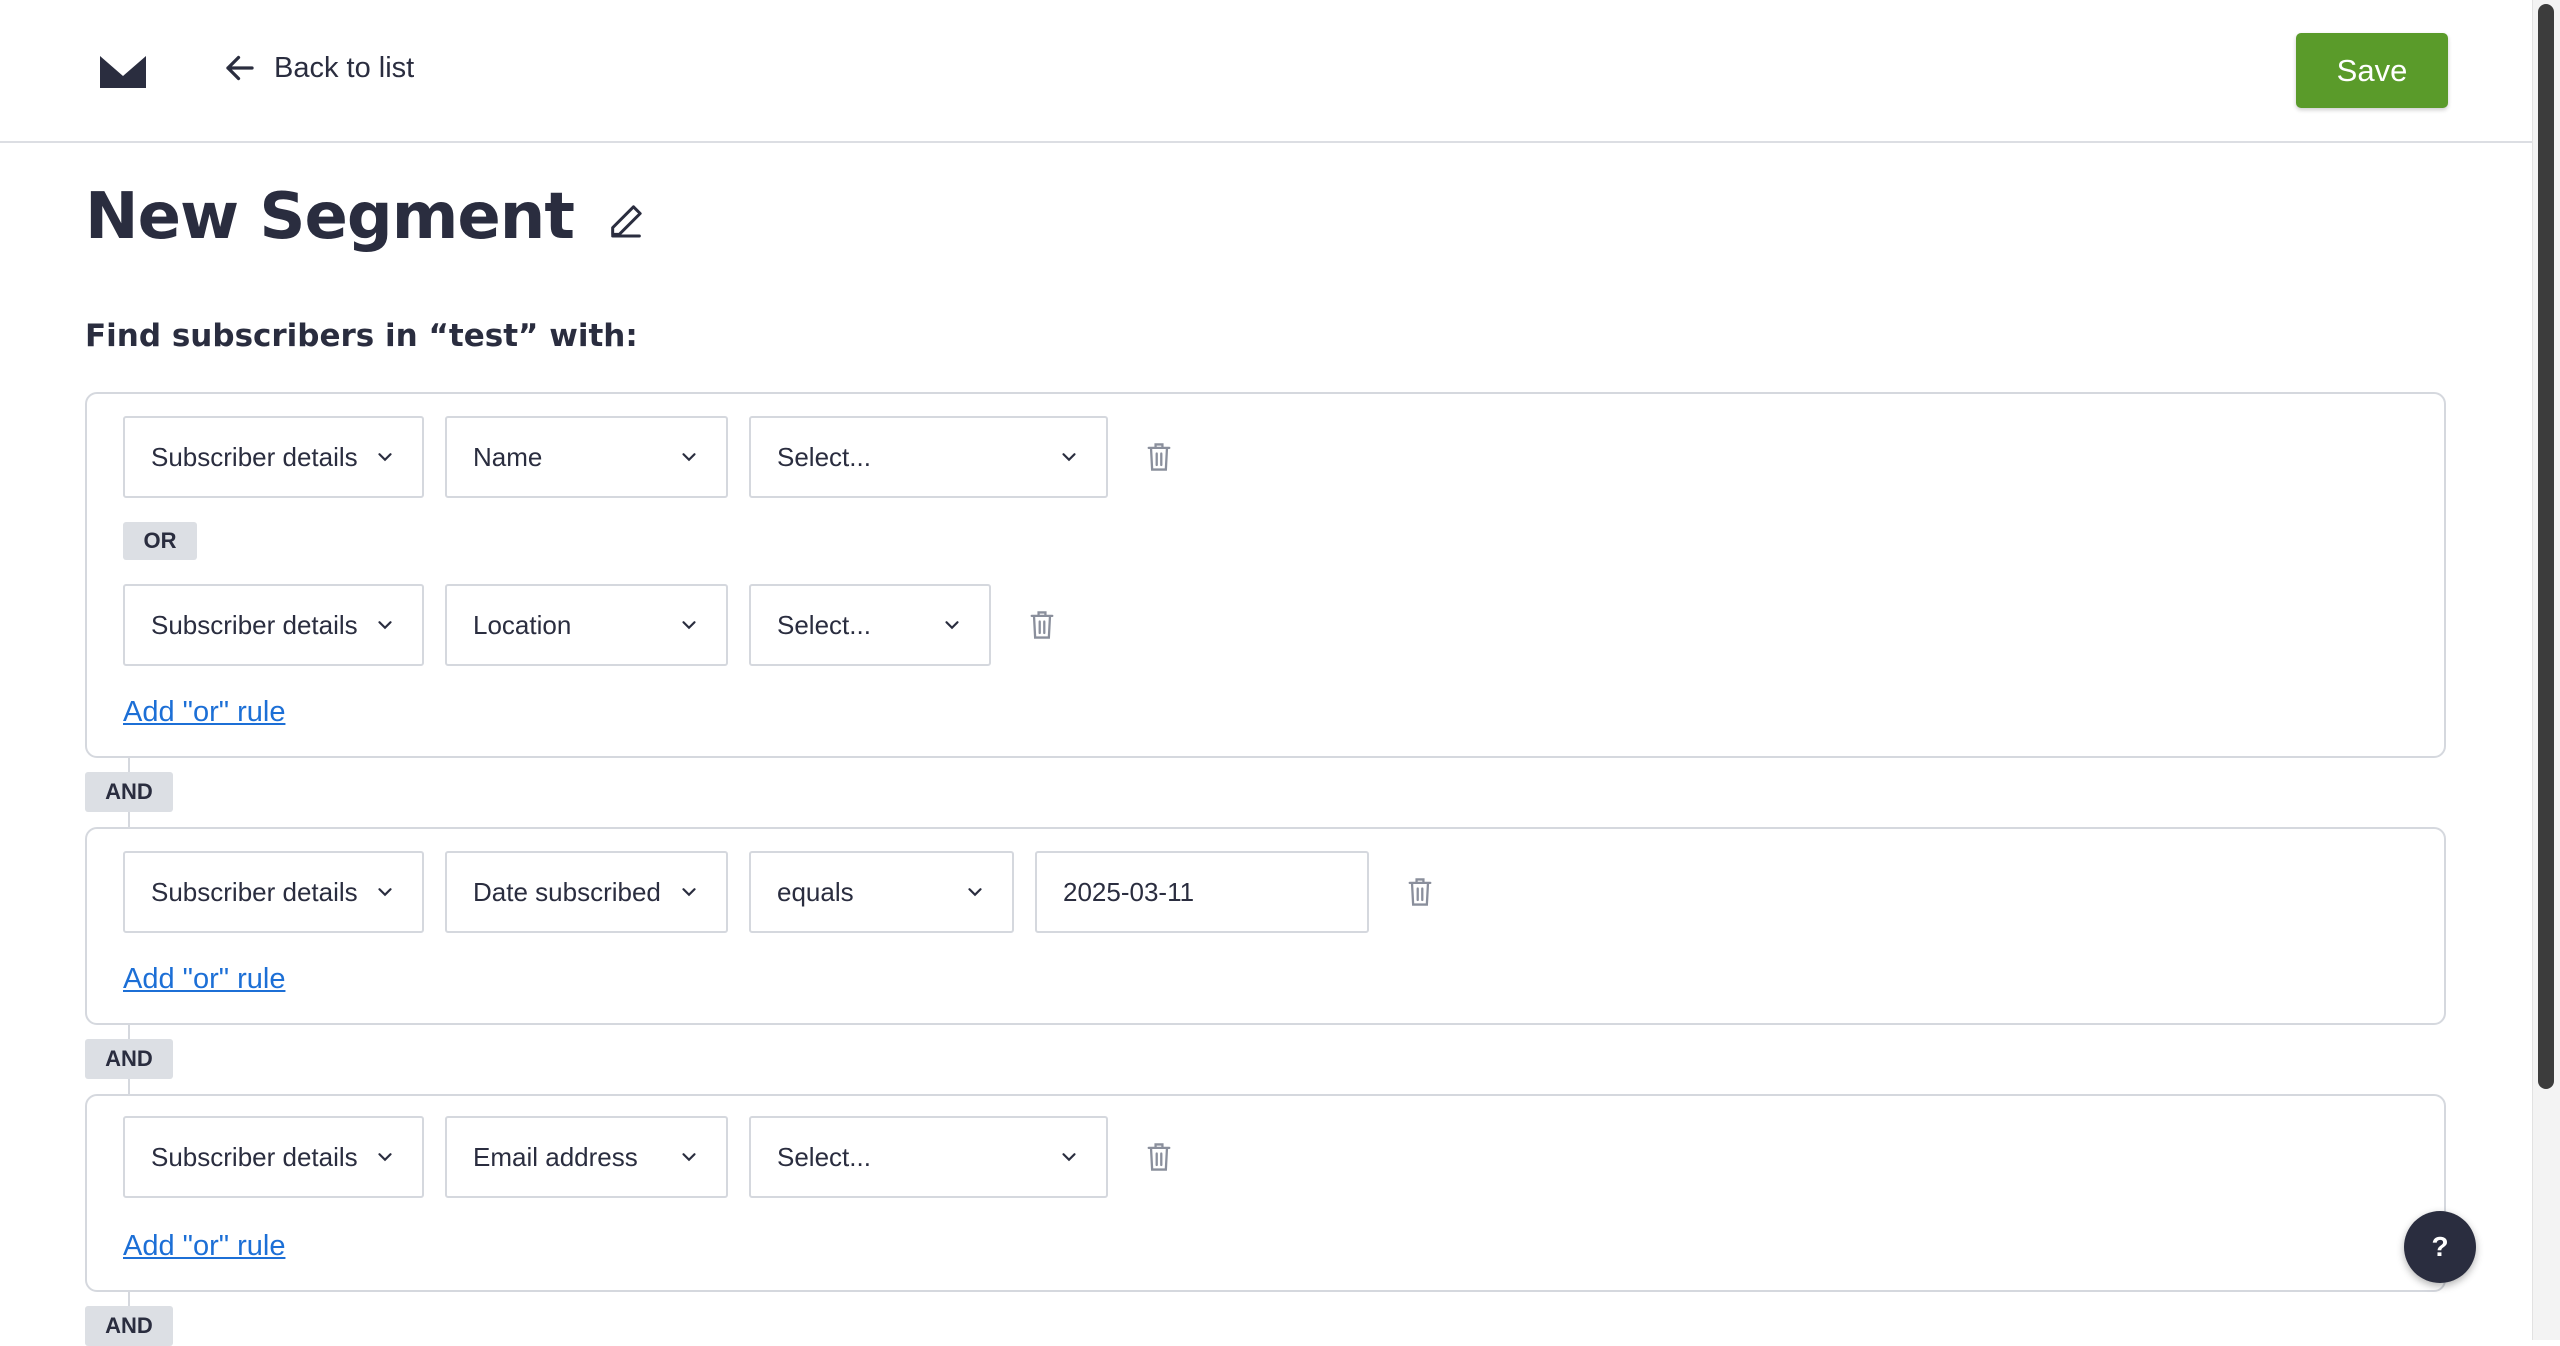 The height and width of the screenshot is (1346, 2560). What do you see at coordinates (586, 457) in the screenshot?
I see `field-select: Name` at bounding box center [586, 457].